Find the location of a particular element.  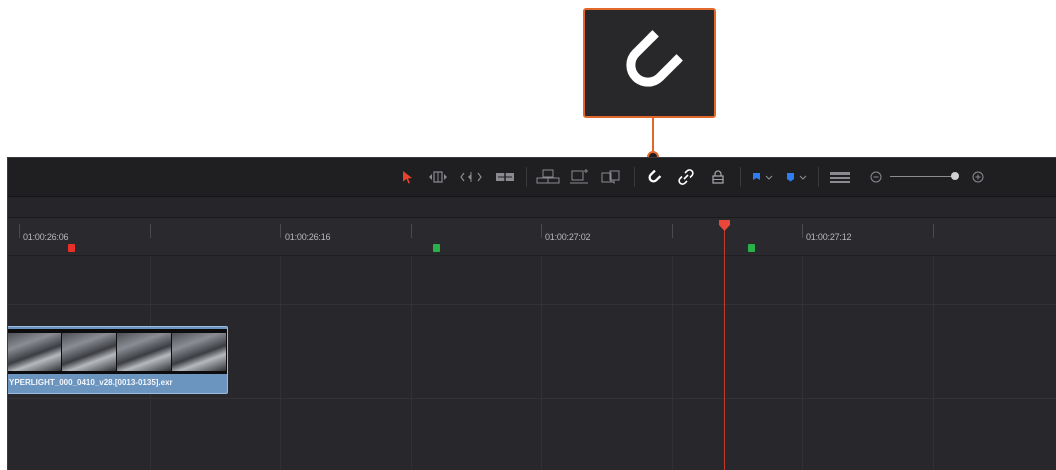

timeline-marker-red is located at coordinates (71, 248).